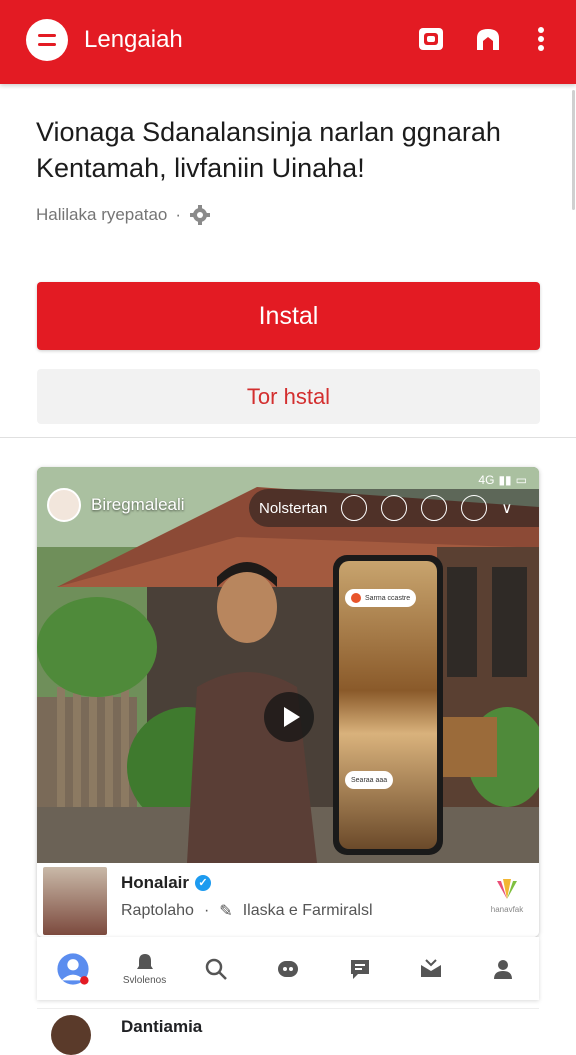 This screenshot has width=576, height=1055. I want to click on comment-icon, so click(474, 508).